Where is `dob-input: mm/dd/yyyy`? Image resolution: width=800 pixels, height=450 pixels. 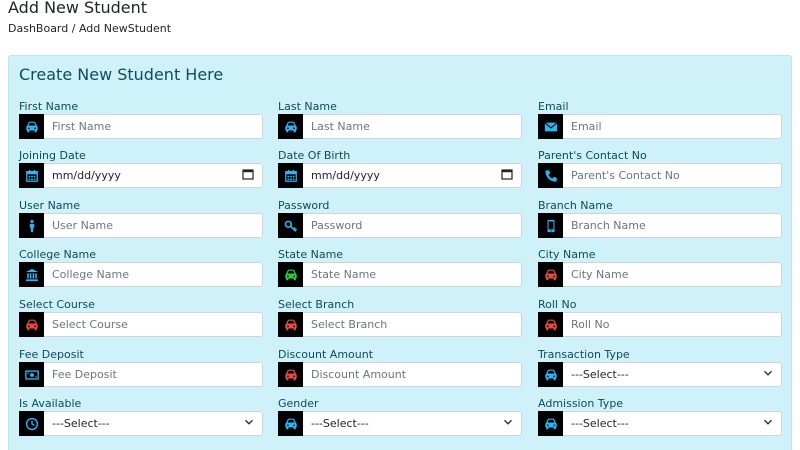
dob-input: mm/dd/yyyy is located at coordinates (412, 175).